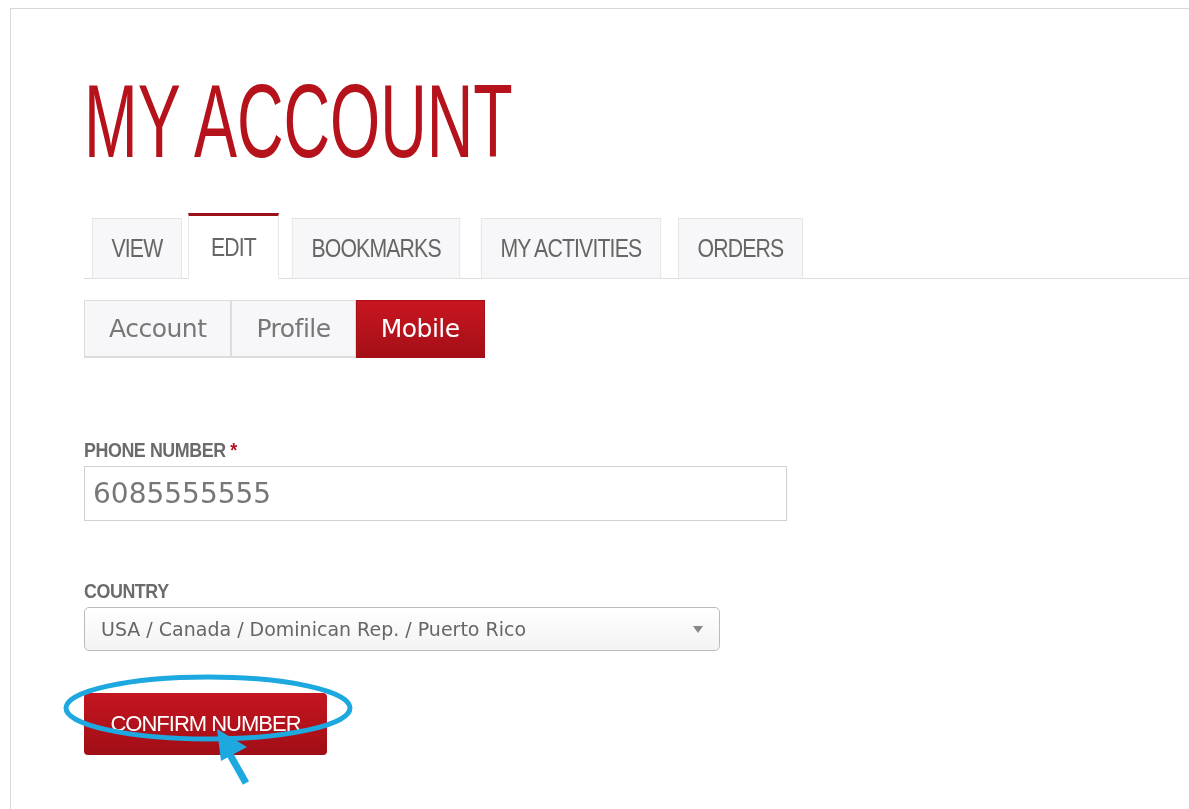  I want to click on phone-input: 6085555555, so click(435, 493).